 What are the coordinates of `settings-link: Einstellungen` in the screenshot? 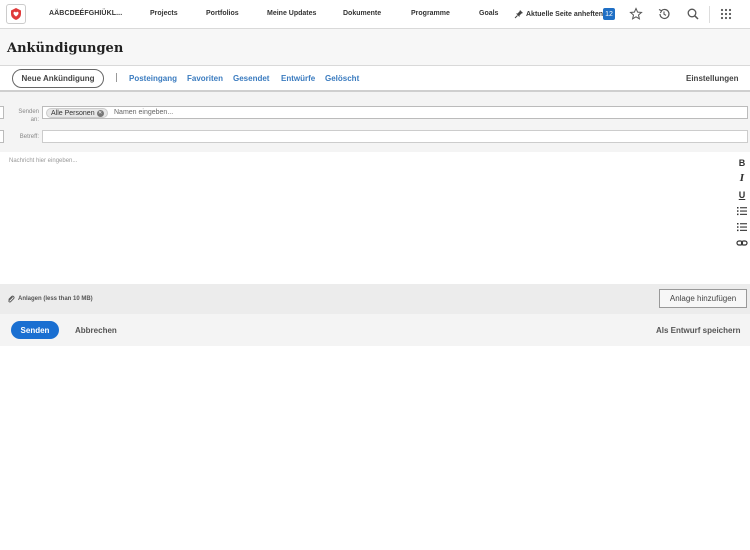 It's located at (712, 78).